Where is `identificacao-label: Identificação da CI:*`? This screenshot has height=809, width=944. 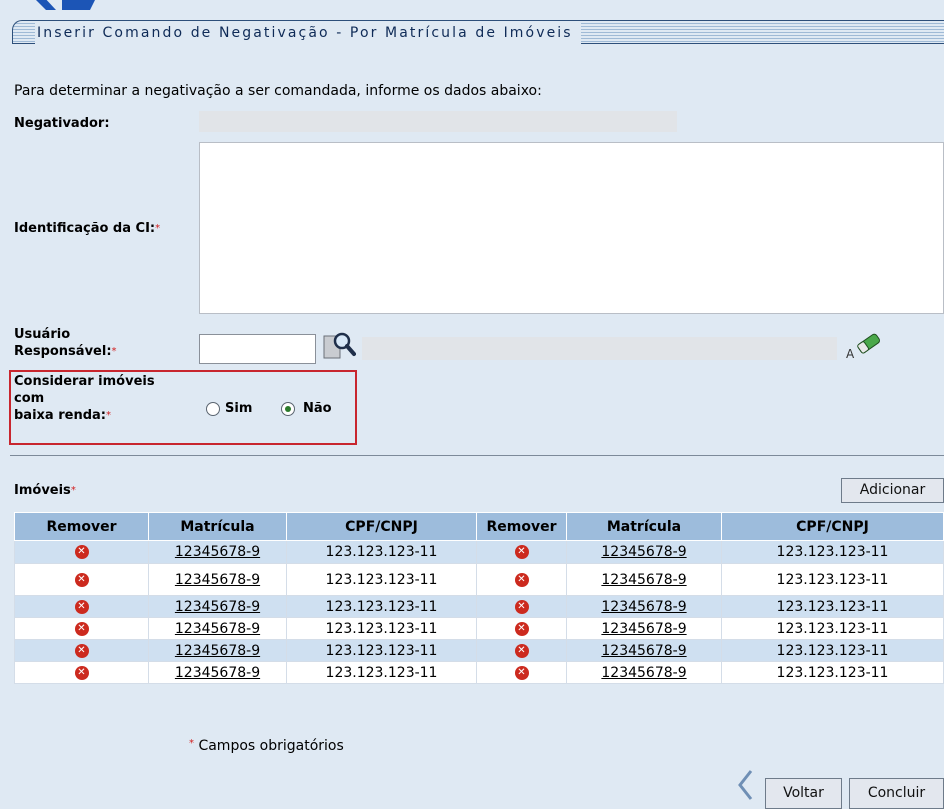
identificacao-label: Identificação da CI:* is located at coordinates (87, 228).